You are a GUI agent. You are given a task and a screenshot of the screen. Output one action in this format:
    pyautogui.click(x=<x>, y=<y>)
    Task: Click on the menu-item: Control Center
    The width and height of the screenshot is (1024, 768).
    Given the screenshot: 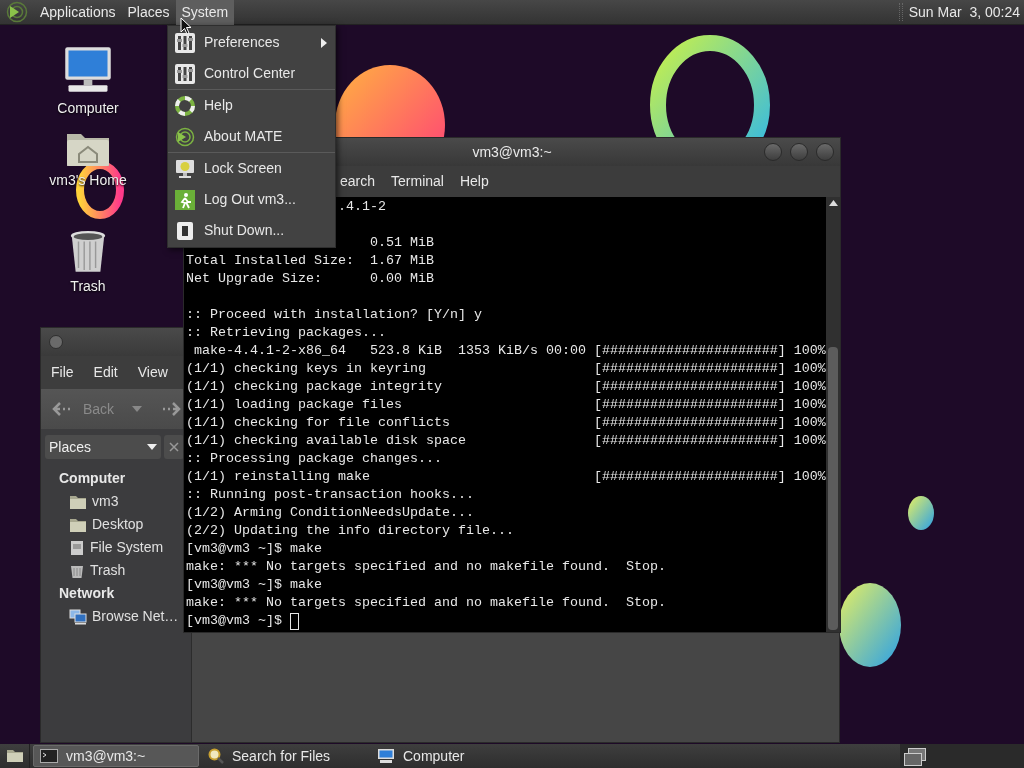 What is the action you would take?
    pyautogui.click(x=251, y=73)
    